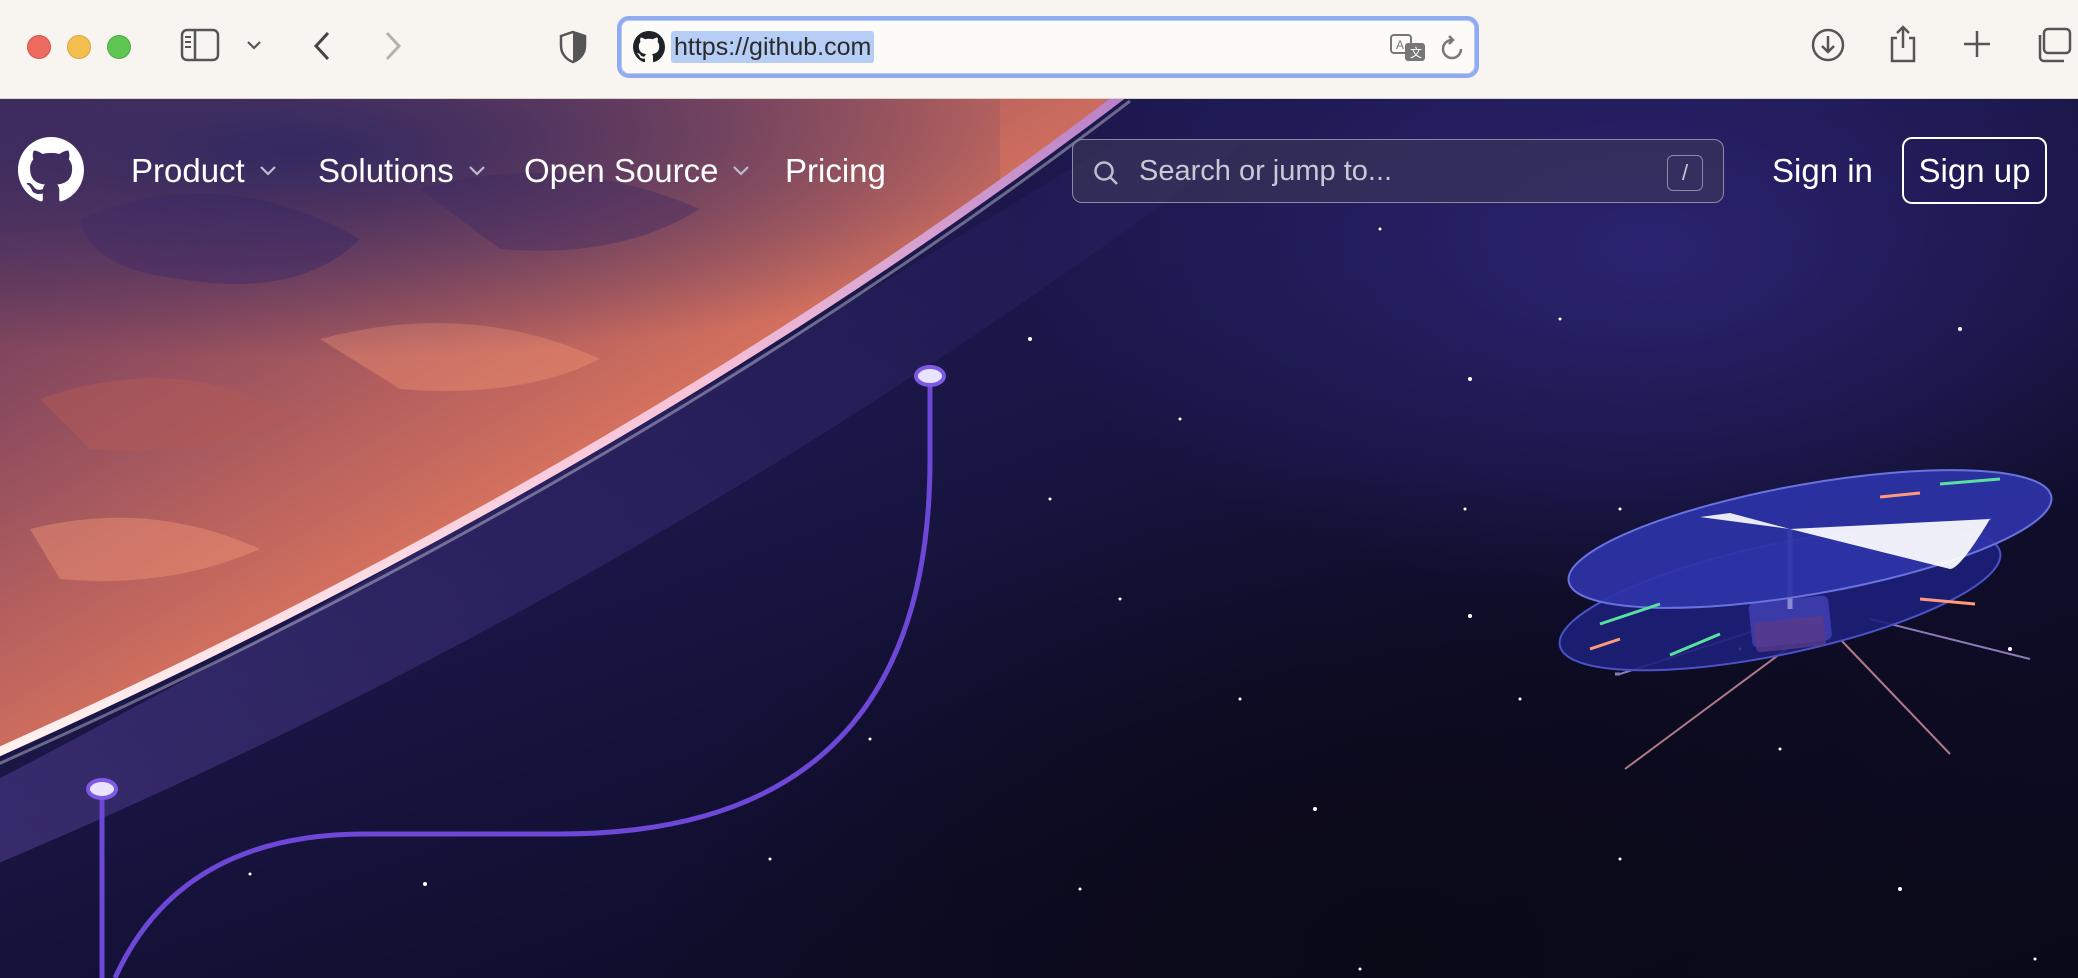  I want to click on nav-product: Product, so click(204, 171).